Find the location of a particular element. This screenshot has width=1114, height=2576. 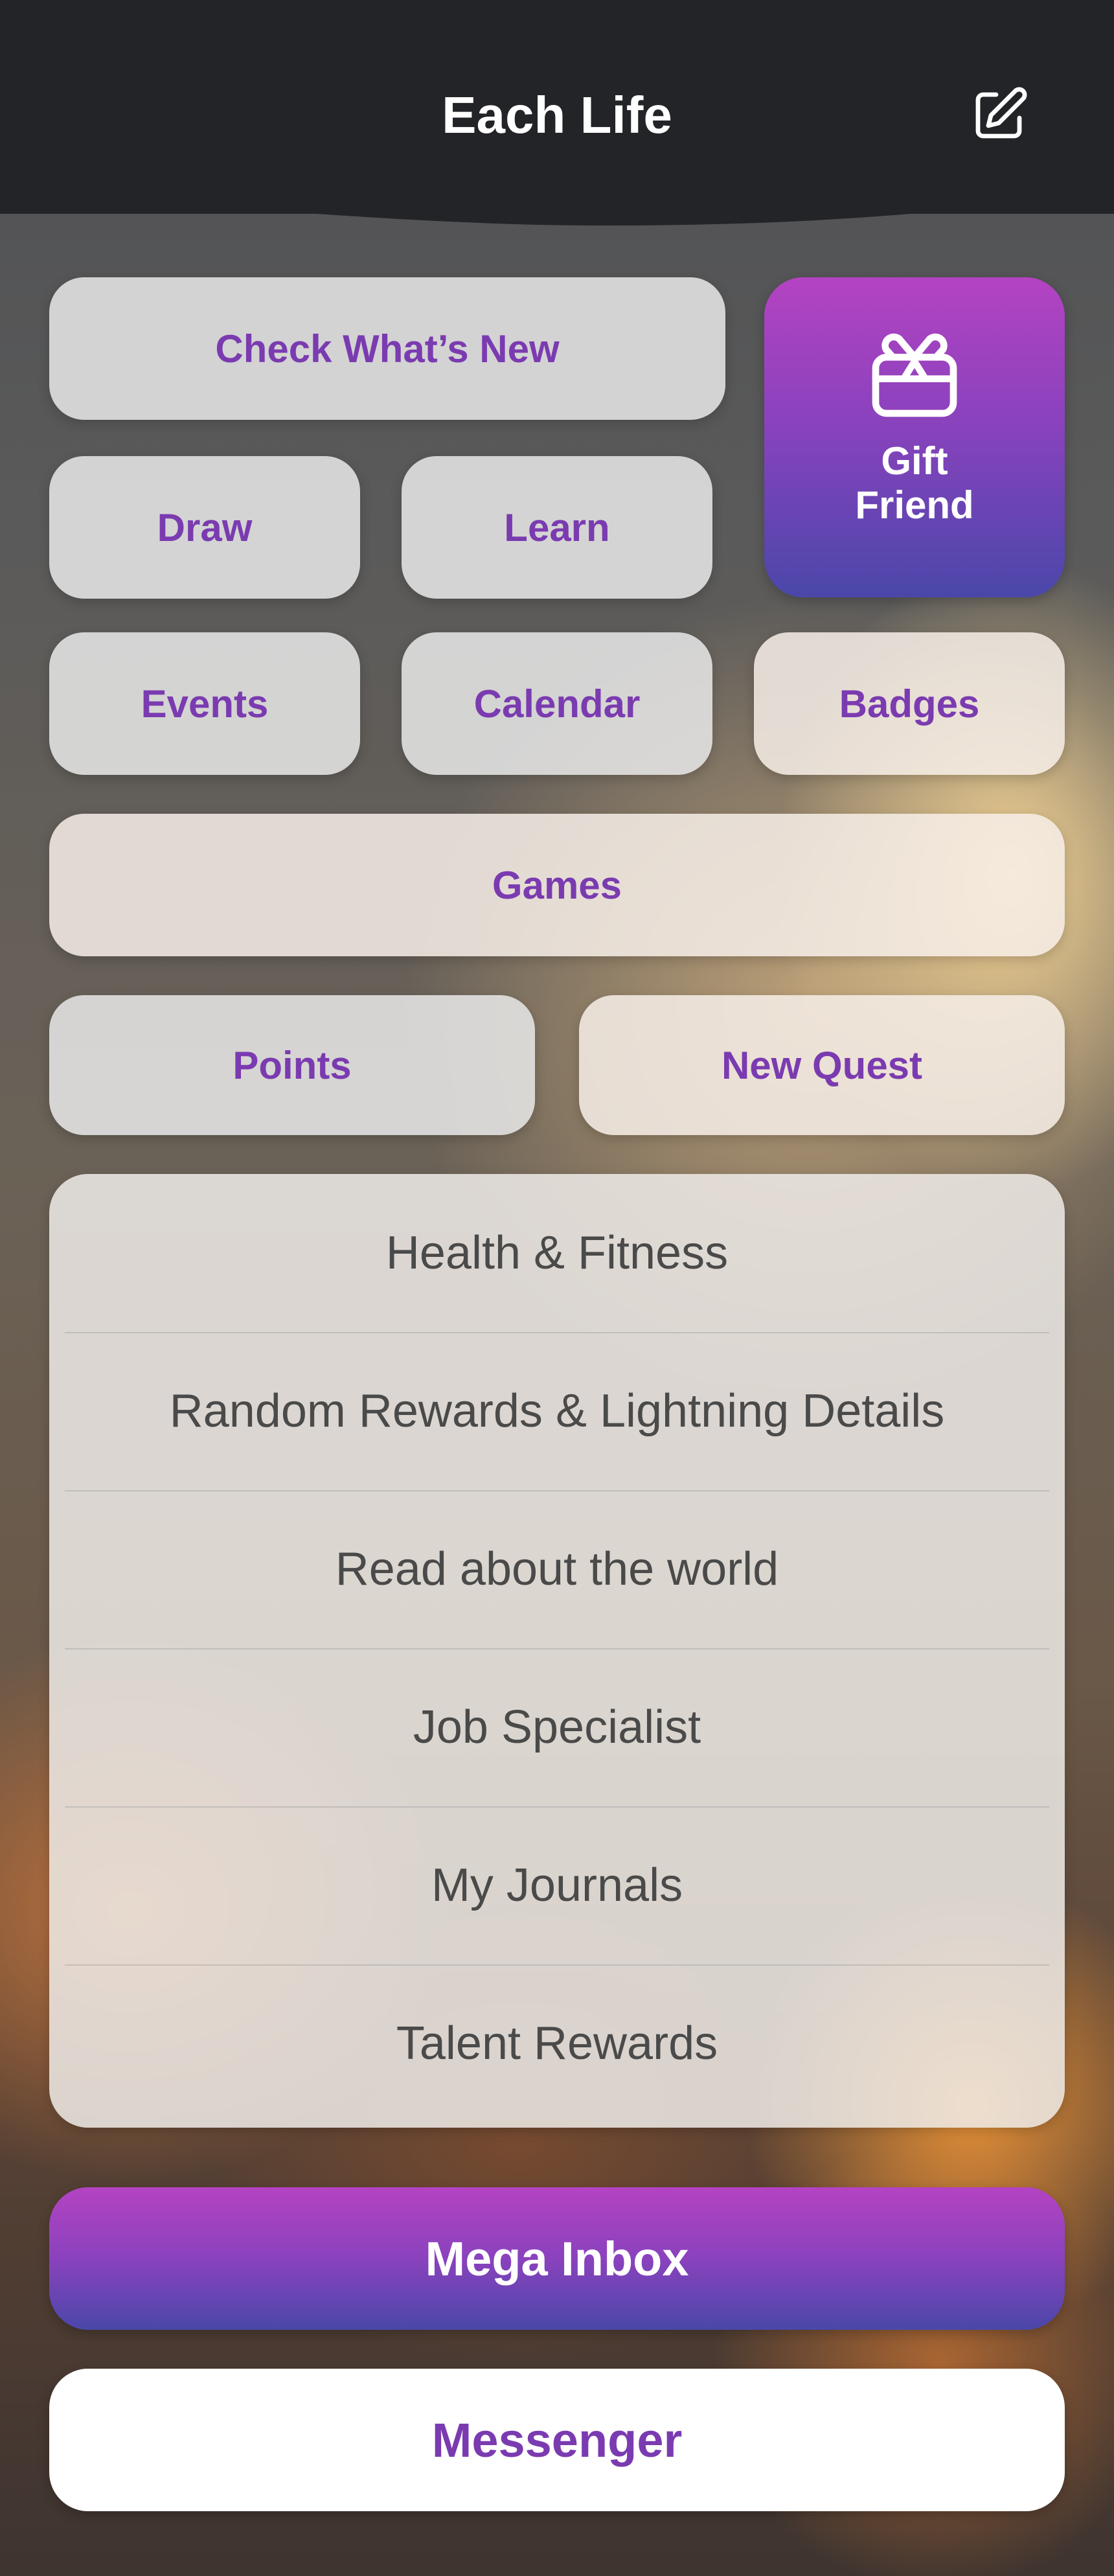

learn-button: Learn is located at coordinates (557, 527).